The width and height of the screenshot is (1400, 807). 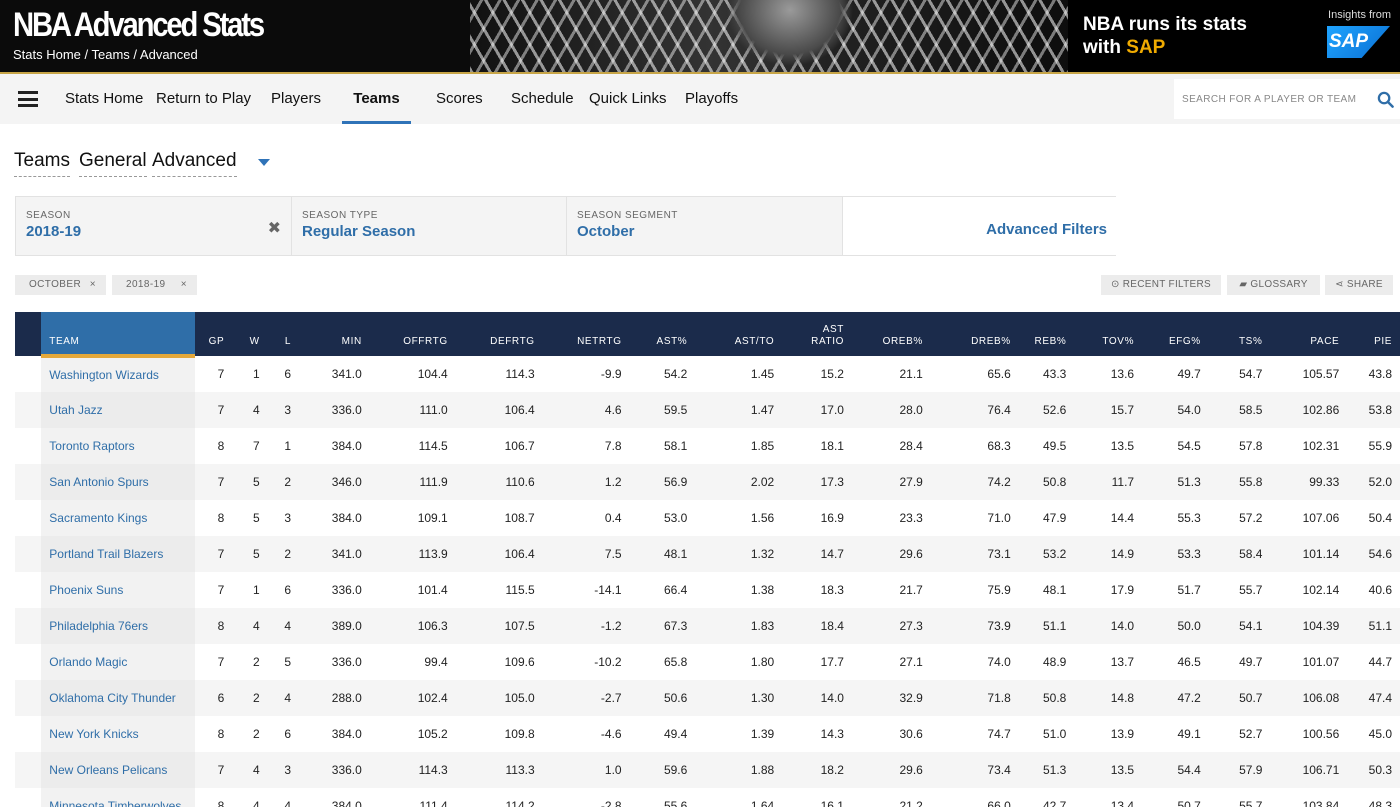 I want to click on filter-chip-october: OCTOBER ×, so click(x=60, y=285).